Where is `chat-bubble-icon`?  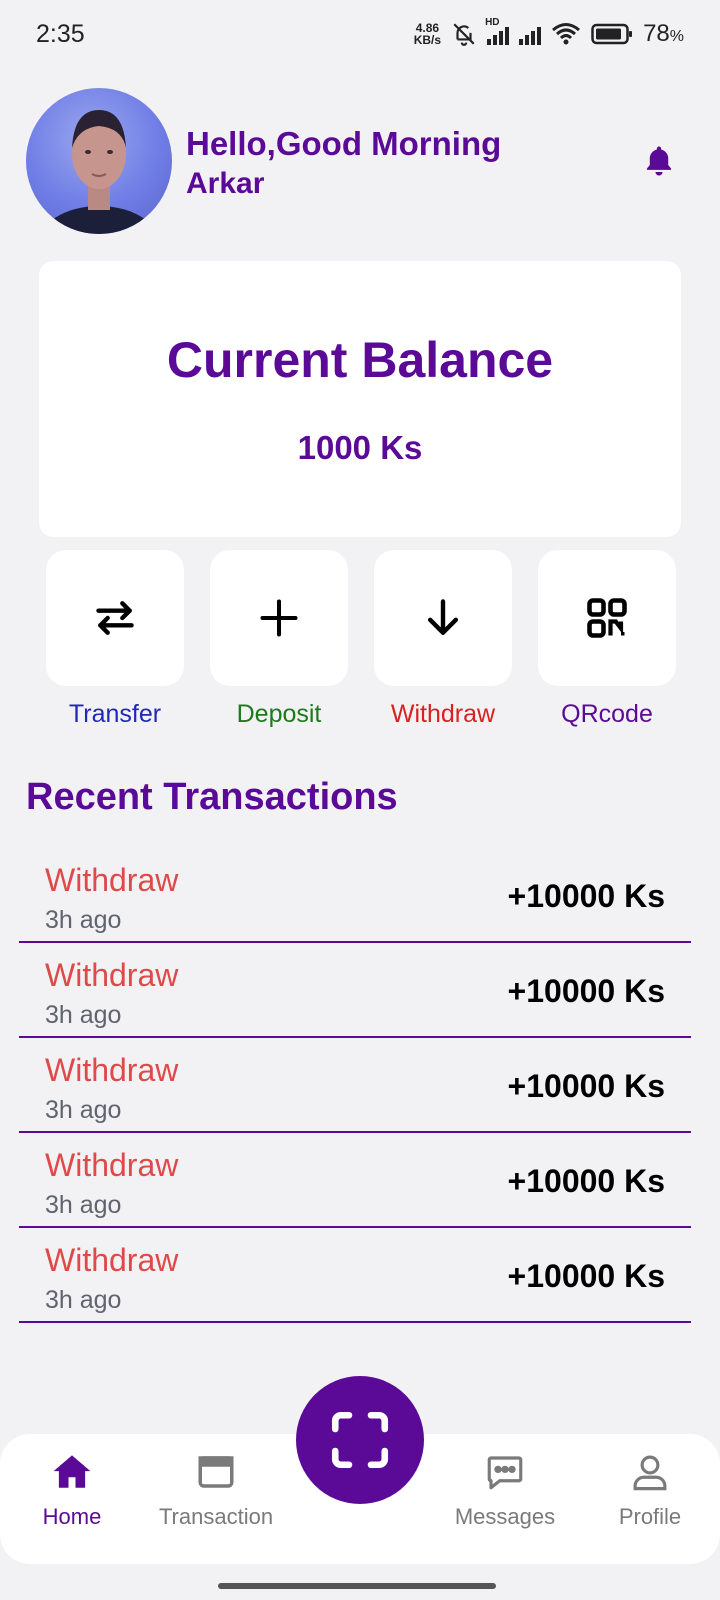 chat-bubble-icon is located at coordinates (505, 1473).